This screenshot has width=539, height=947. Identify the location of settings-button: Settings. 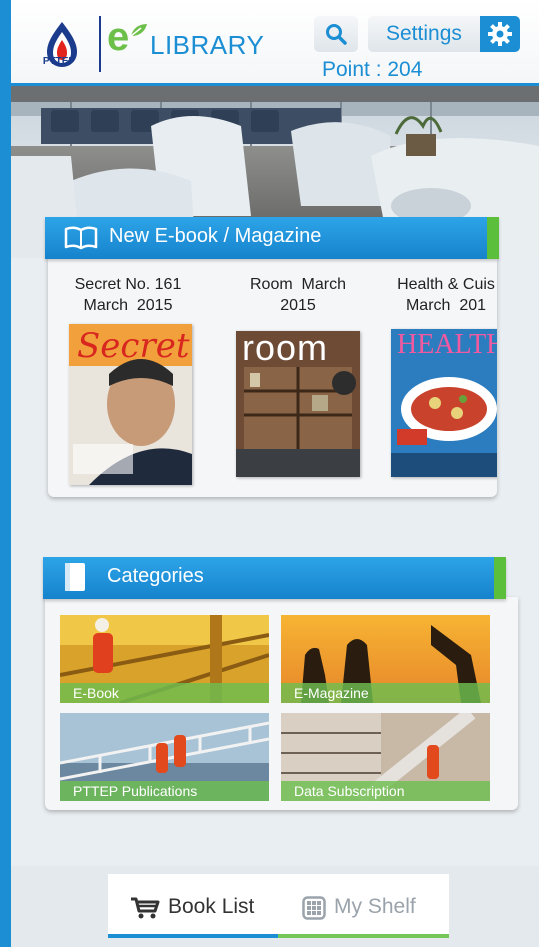
(444, 34).